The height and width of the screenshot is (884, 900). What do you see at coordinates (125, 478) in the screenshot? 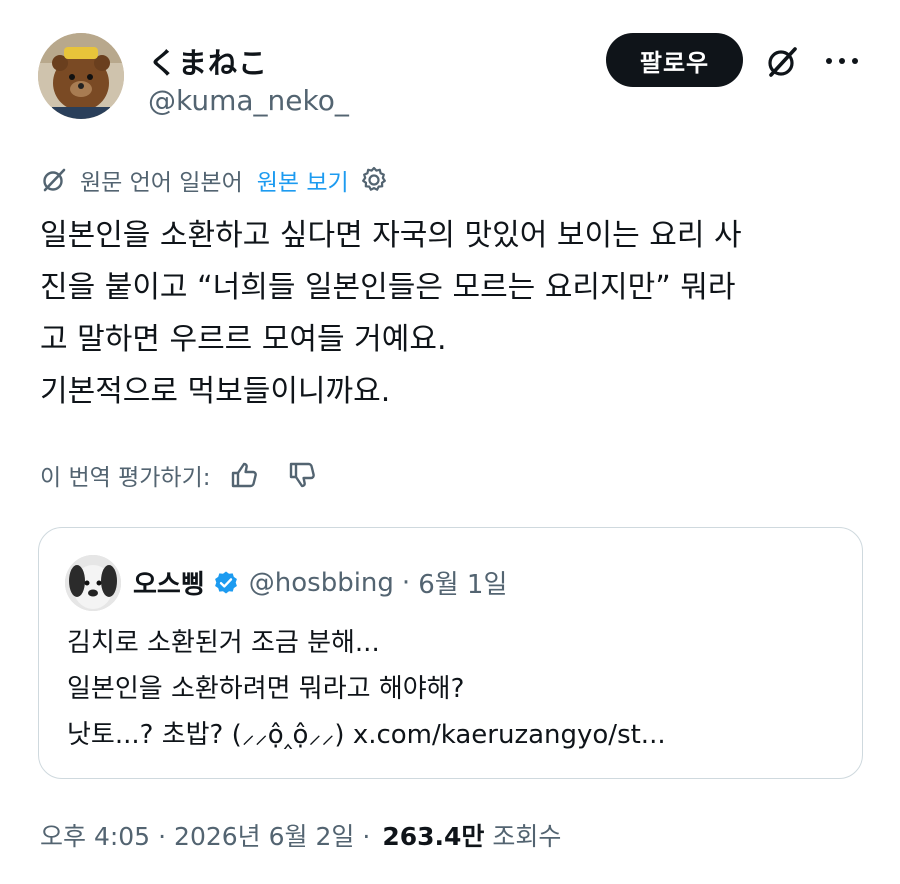
I see `rate-translation-label: 이 번역 평가하기:` at bounding box center [125, 478].